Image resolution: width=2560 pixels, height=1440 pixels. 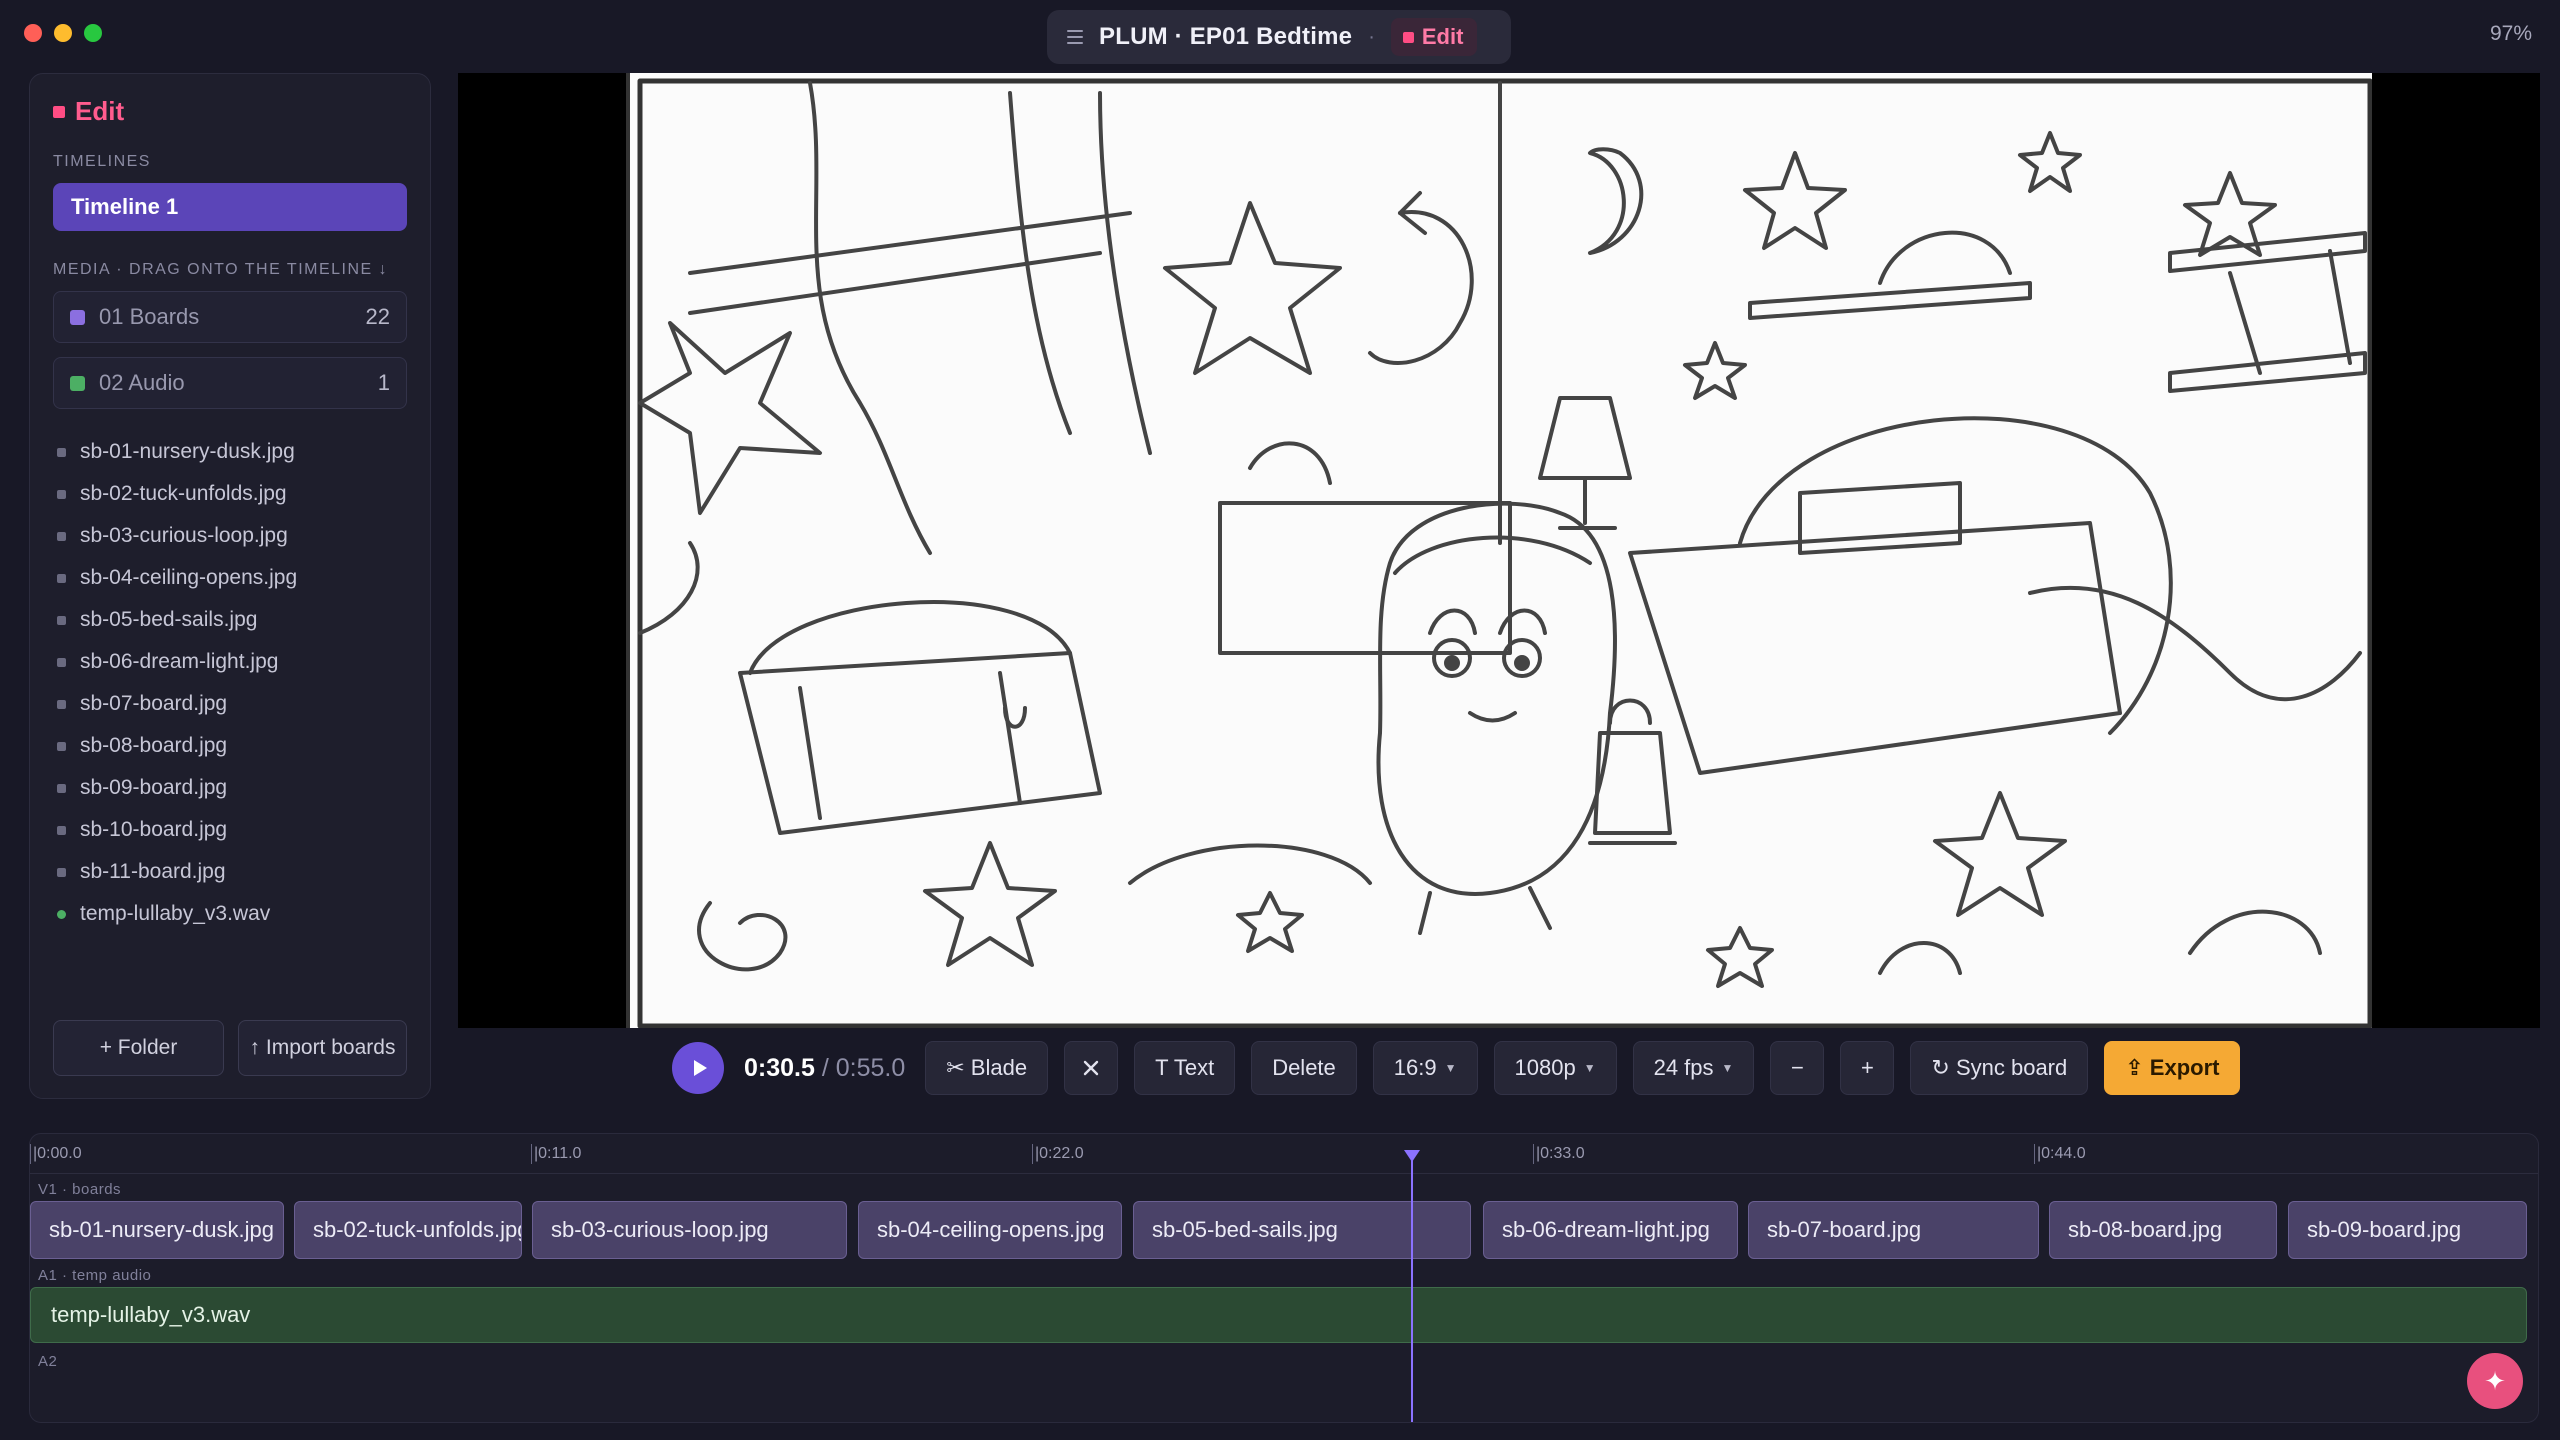 What do you see at coordinates (1226, 36) in the screenshot?
I see `project-title: PLUM · EP01 Bedtime` at bounding box center [1226, 36].